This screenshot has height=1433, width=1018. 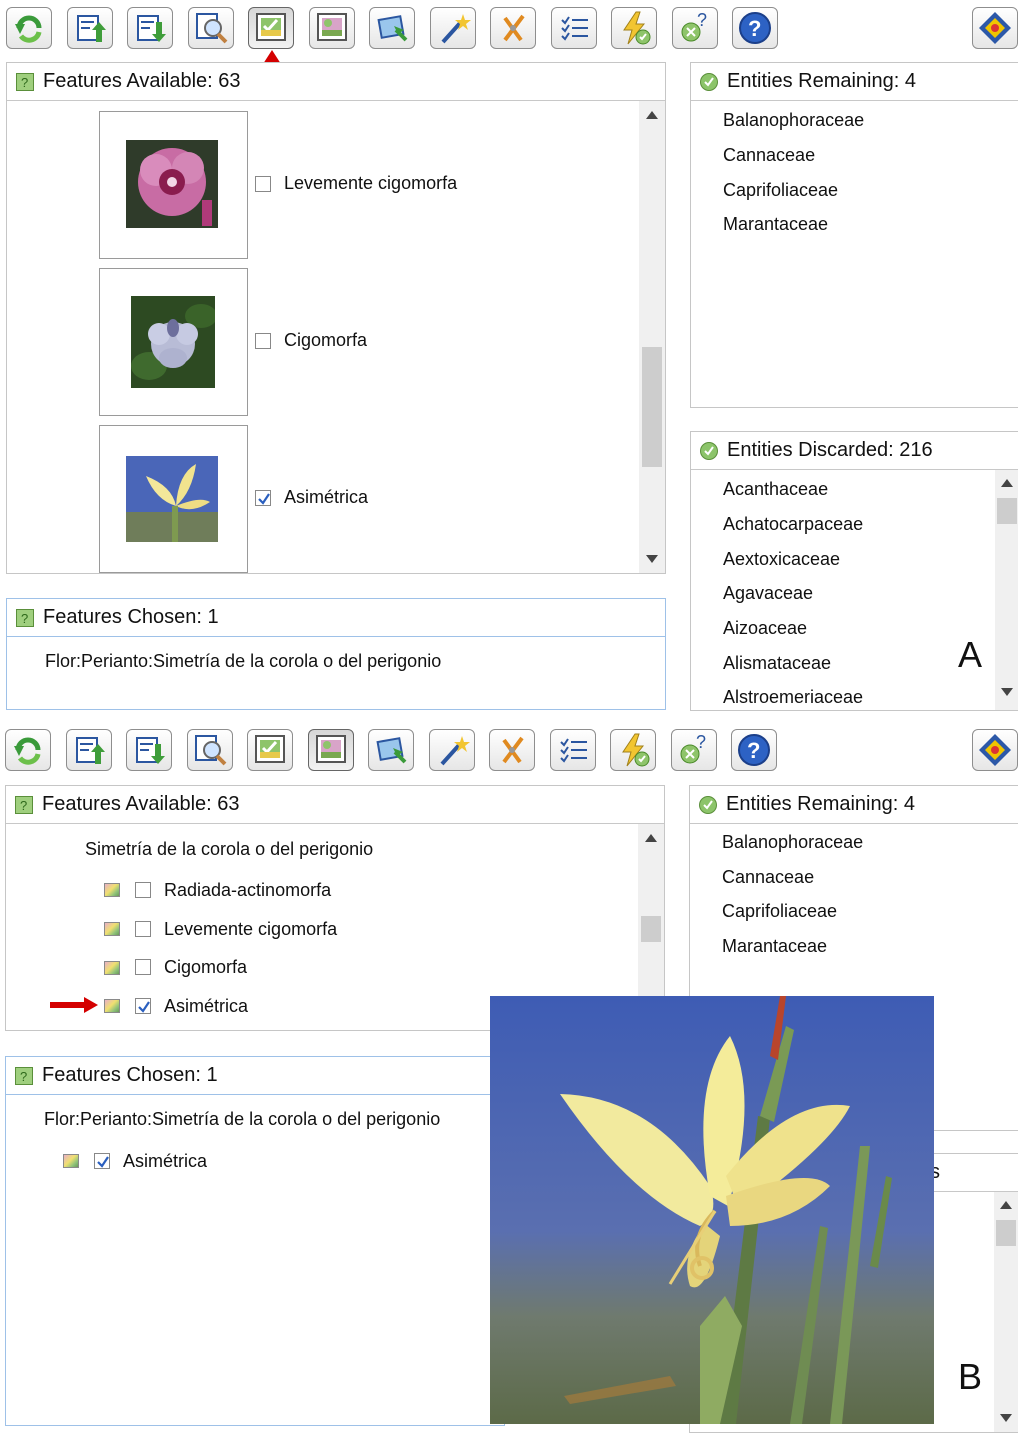 What do you see at coordinates (775, 489) in the screenshot?
I see `entity-item: Acanthaceae` at bounding box center [775, 489].